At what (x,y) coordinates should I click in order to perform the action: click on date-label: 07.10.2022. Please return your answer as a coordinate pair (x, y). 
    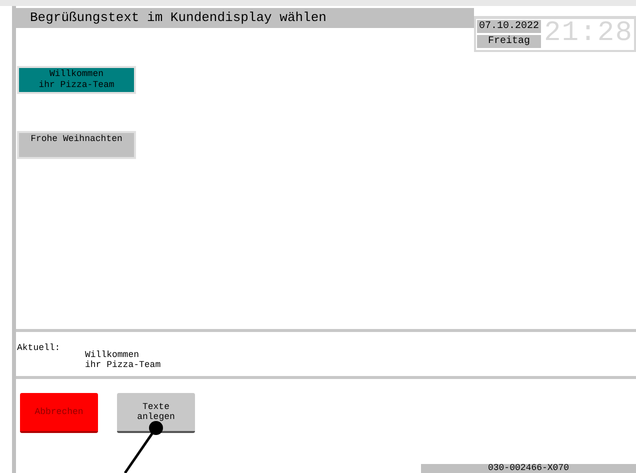
    Looking at the image, I should click on (509, 26).